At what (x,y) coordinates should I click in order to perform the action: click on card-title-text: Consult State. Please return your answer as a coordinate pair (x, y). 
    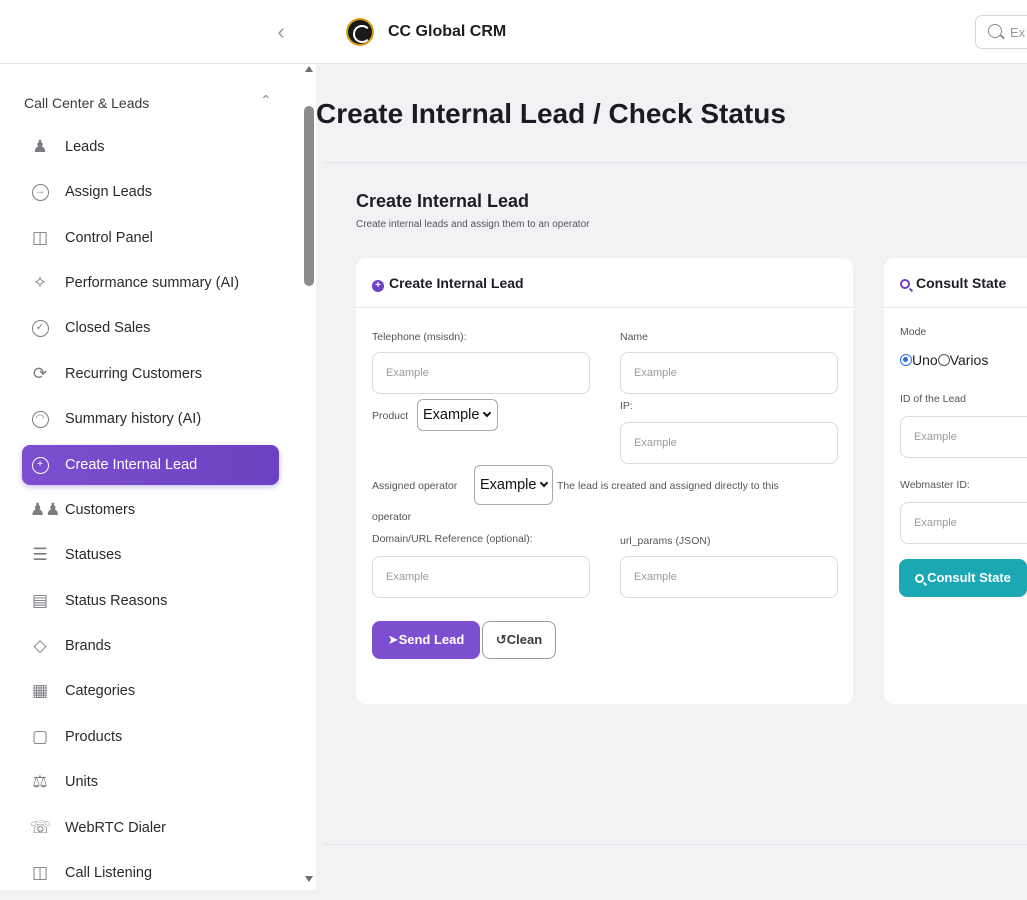
    Looking at the image, I should click on (961, 283).